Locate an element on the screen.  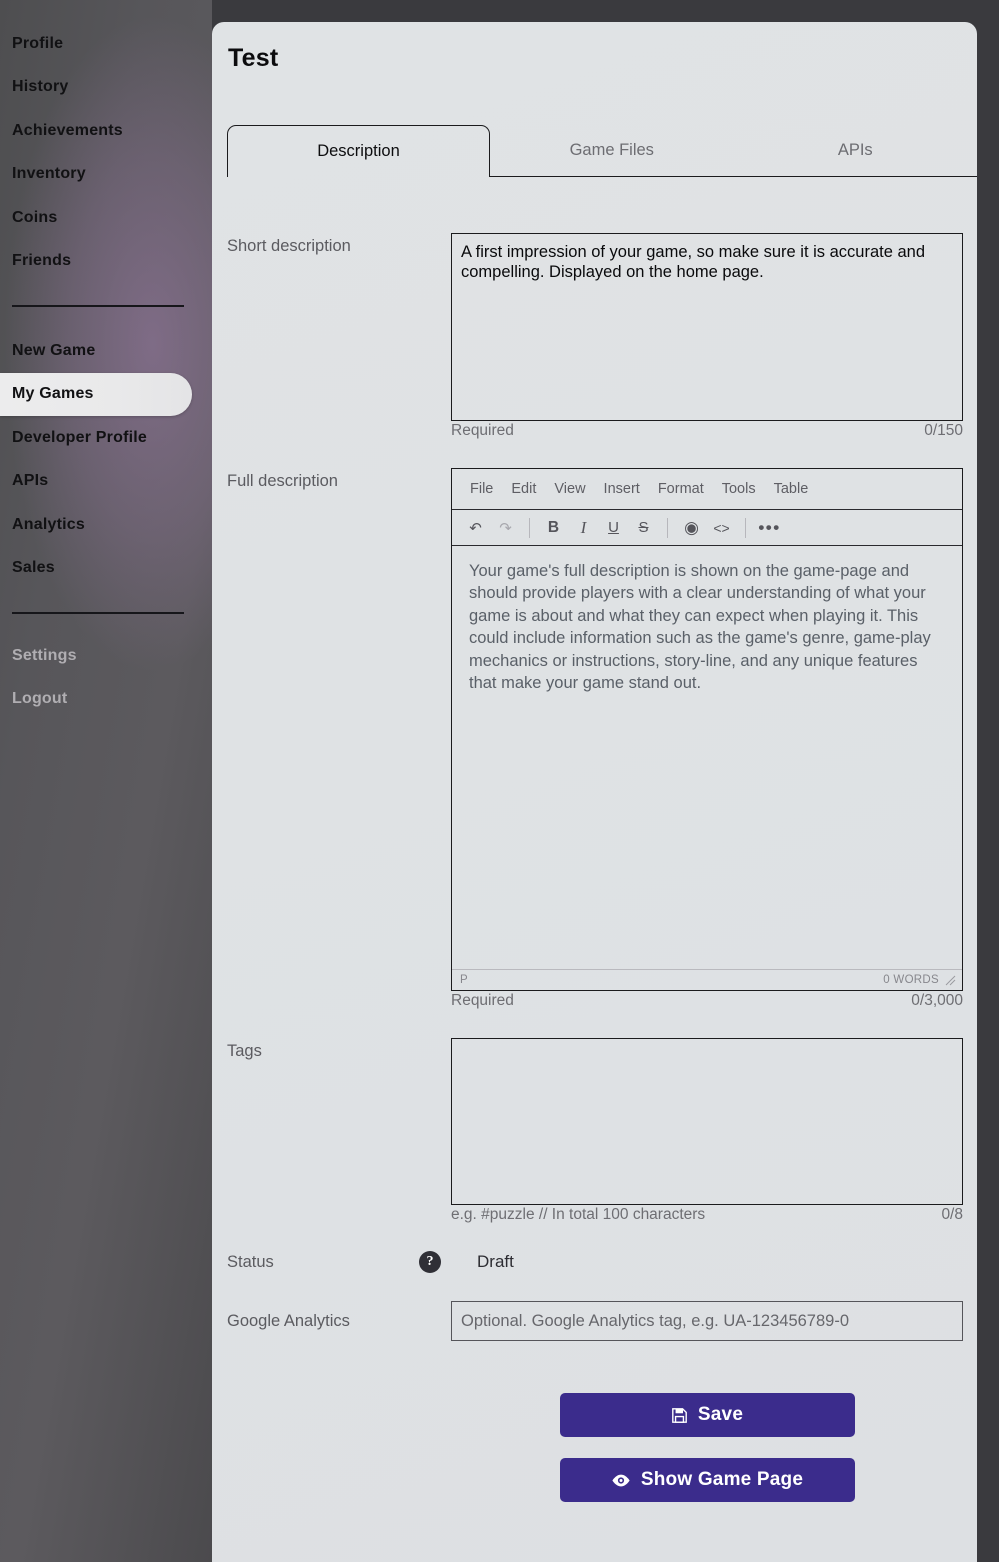
field-status: Status ? Draft is located at coordinates (595, 1262).